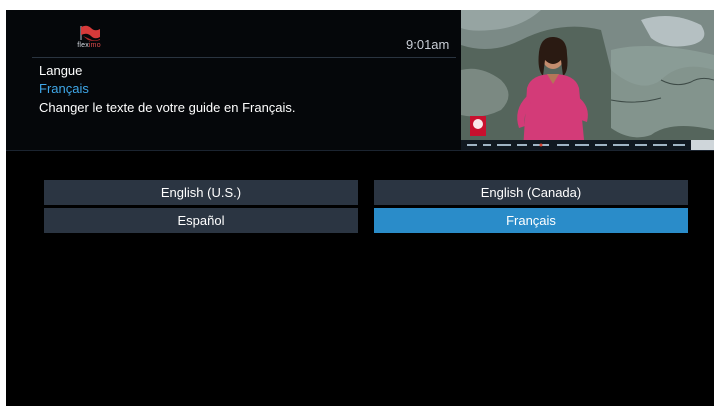  I want to click on header-rule, so click(244, 57).